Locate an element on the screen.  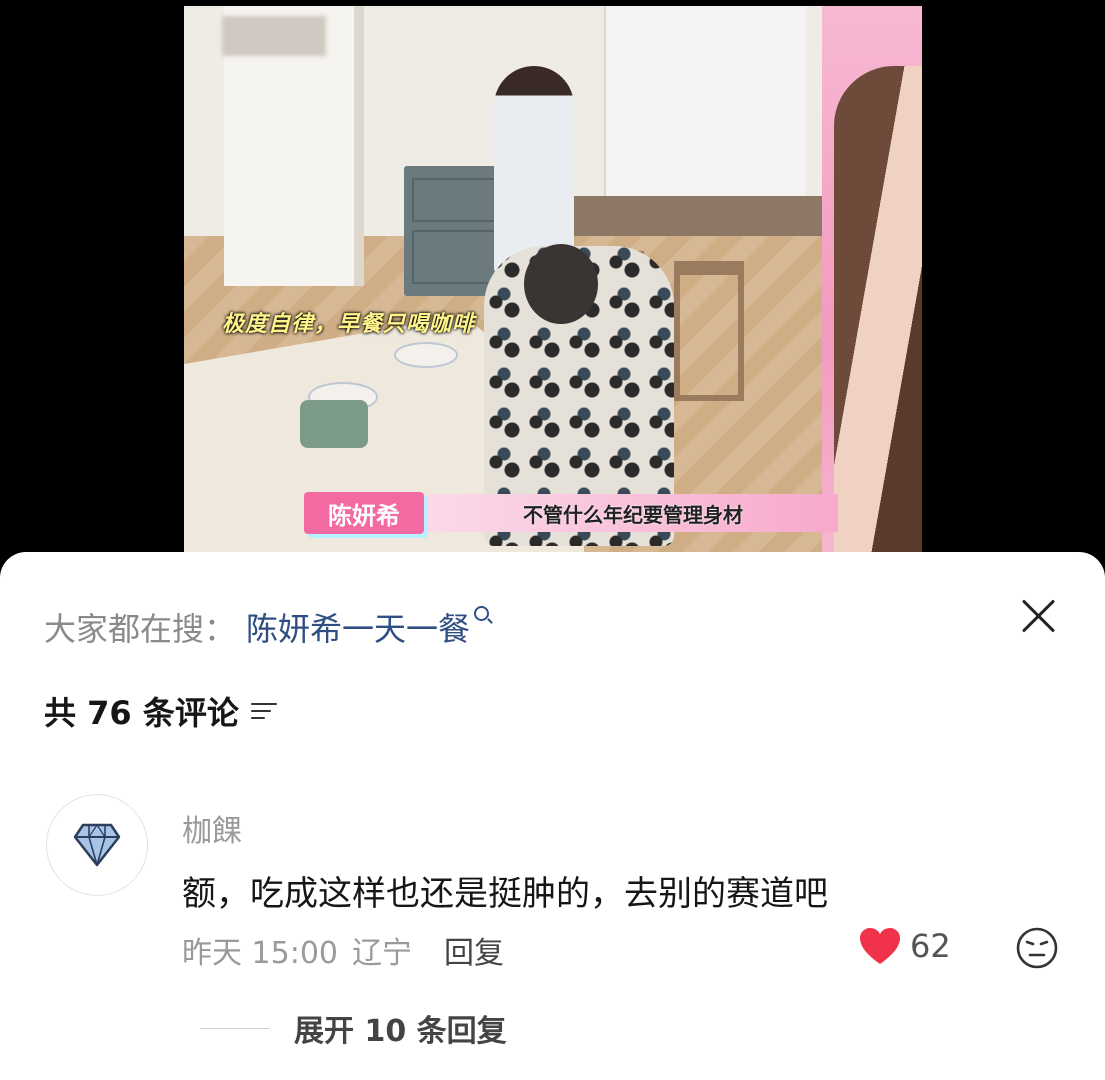
close-icon is located at coordinates (1039, 616).